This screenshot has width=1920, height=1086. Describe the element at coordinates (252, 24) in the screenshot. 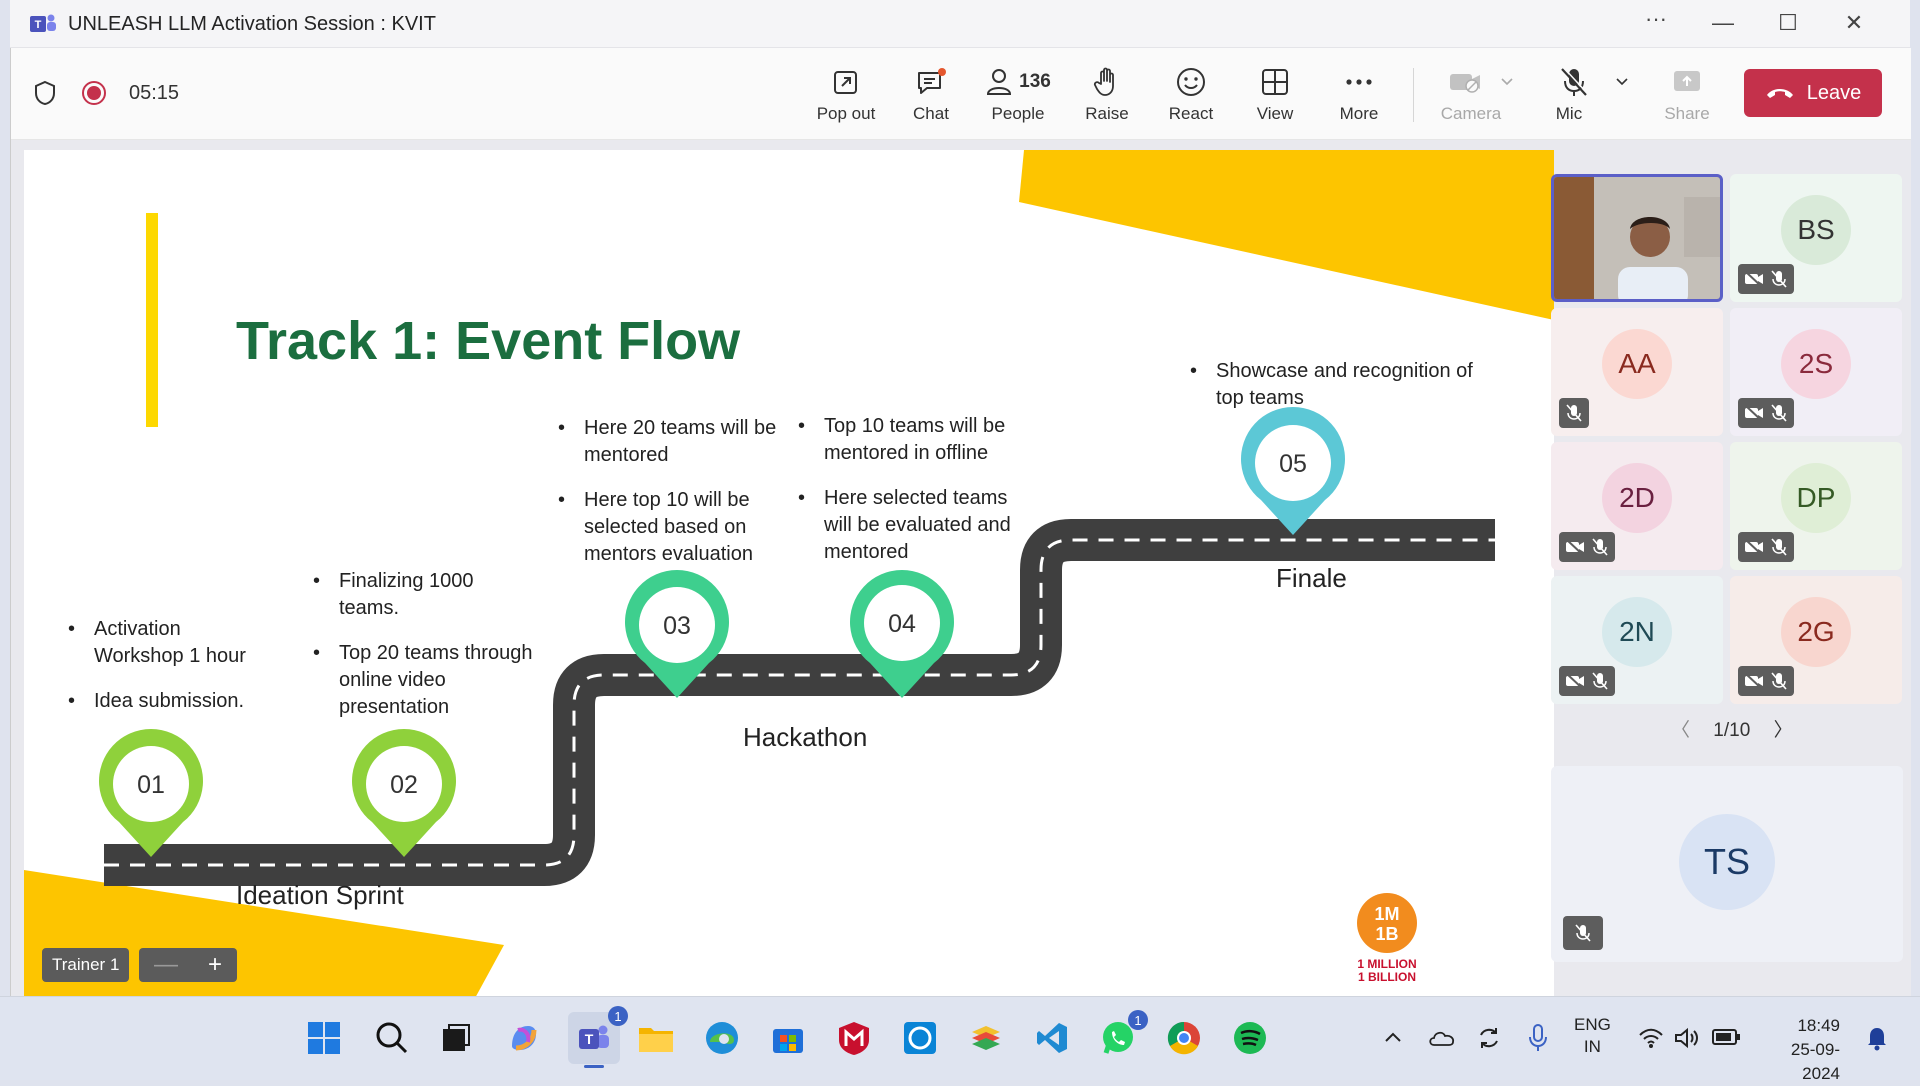

I see `window-title: UNLEASH LLM Activation Session : KVIT` at that location.